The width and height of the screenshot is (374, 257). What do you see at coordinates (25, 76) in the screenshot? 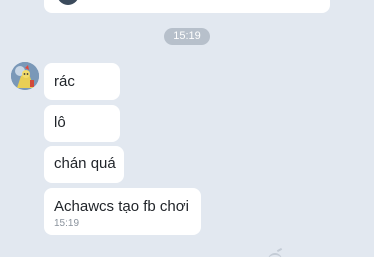
I see `sender-avatar-icon` at bounding box center [25, 76].